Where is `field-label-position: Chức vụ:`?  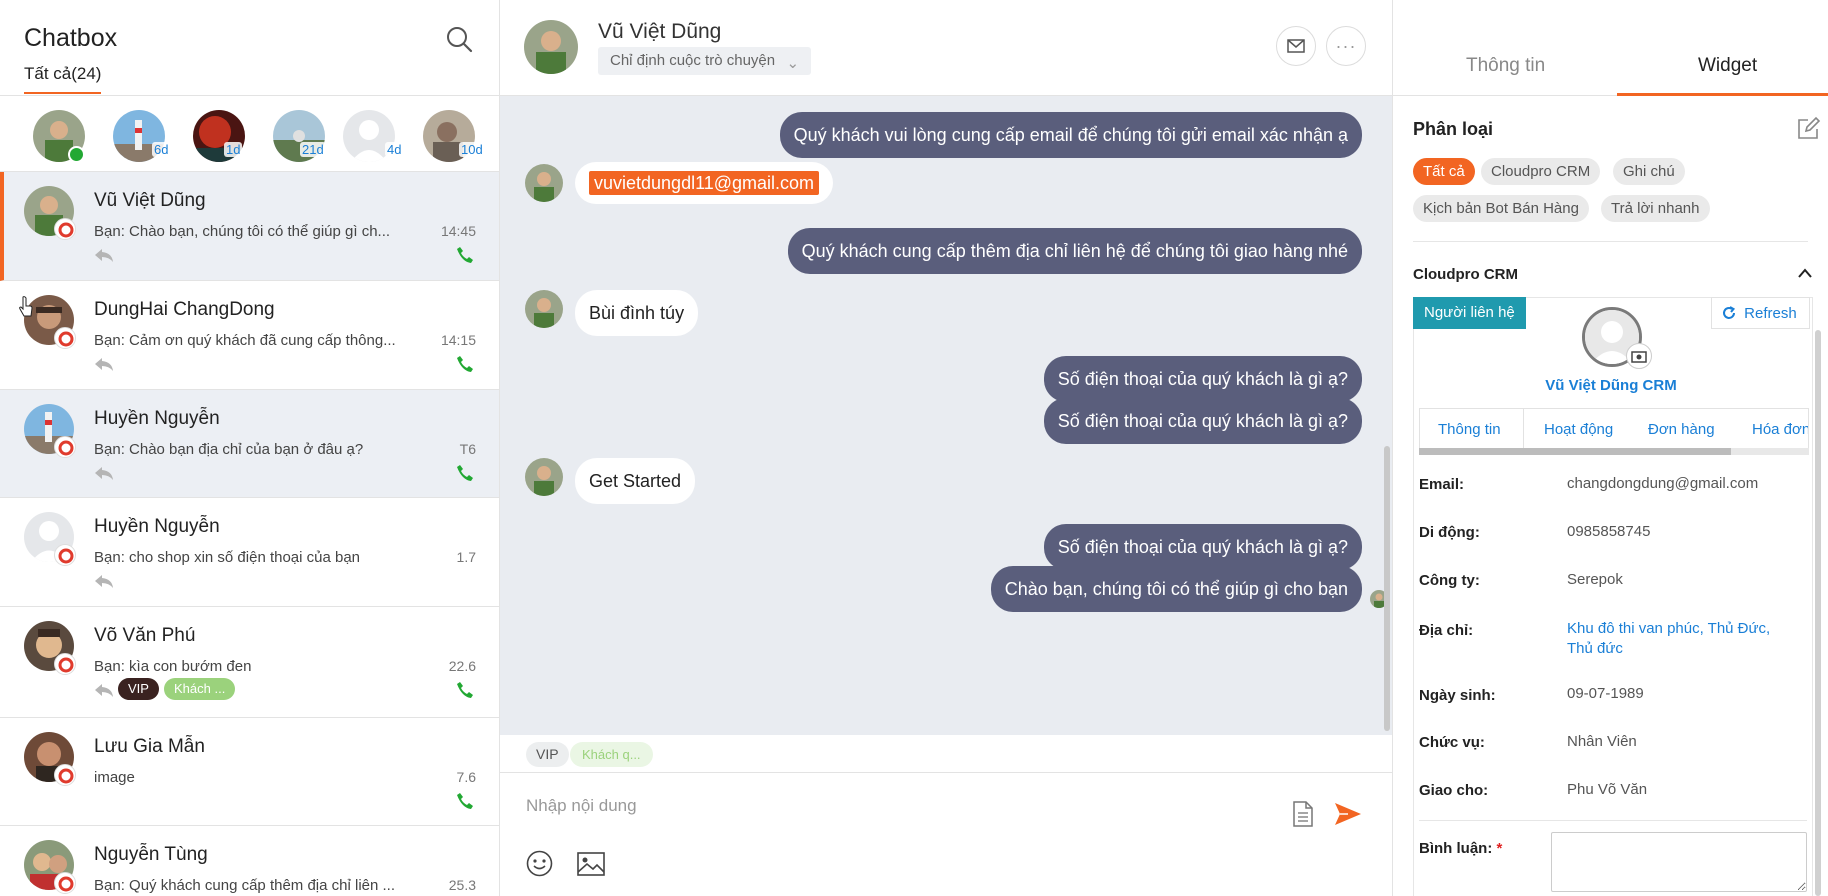
field-label-position: Chức vụ: is located at coordinates (1452, 742).